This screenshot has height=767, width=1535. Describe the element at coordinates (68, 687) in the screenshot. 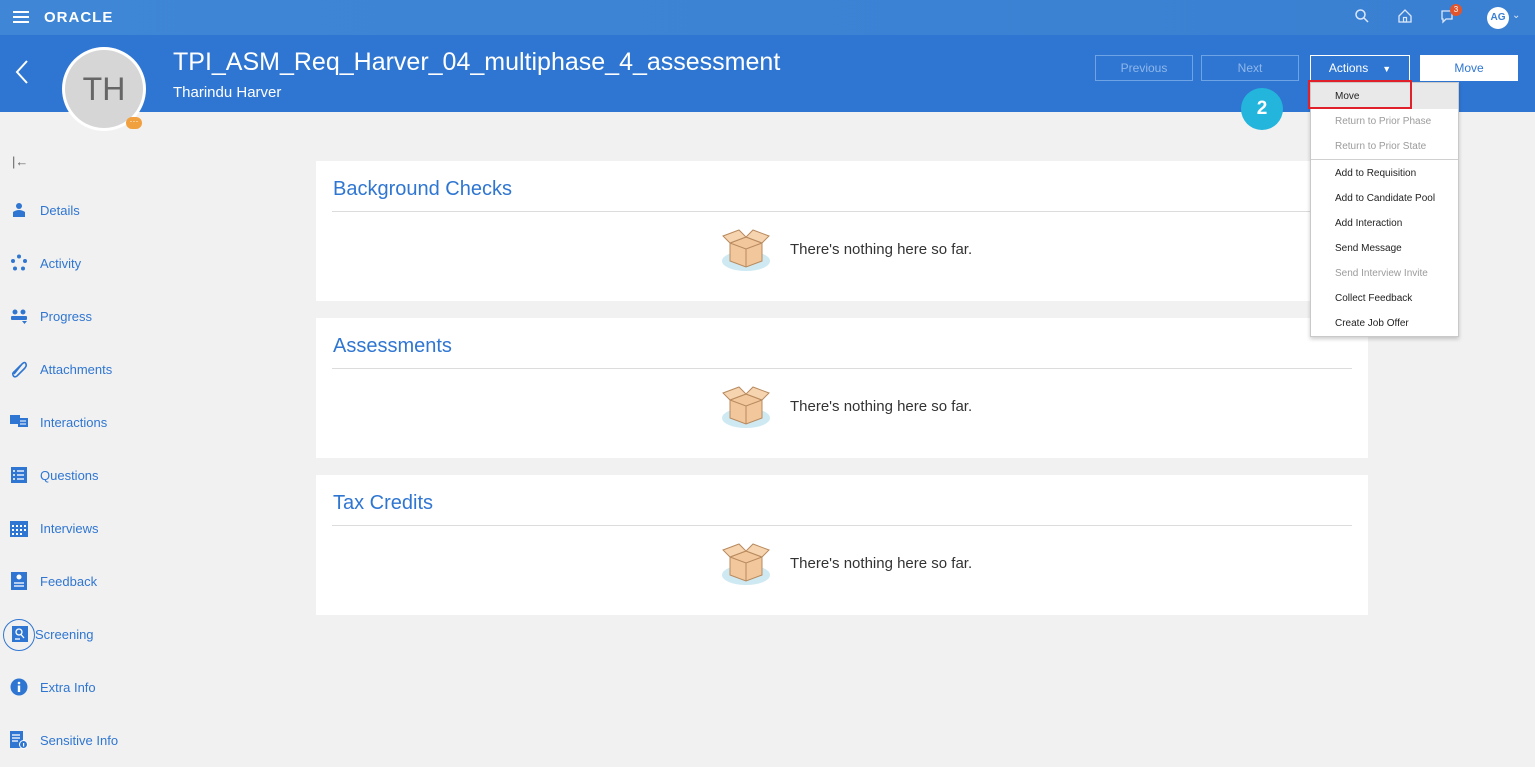

I see `sidebar-item-label: Extra Info` at that location.